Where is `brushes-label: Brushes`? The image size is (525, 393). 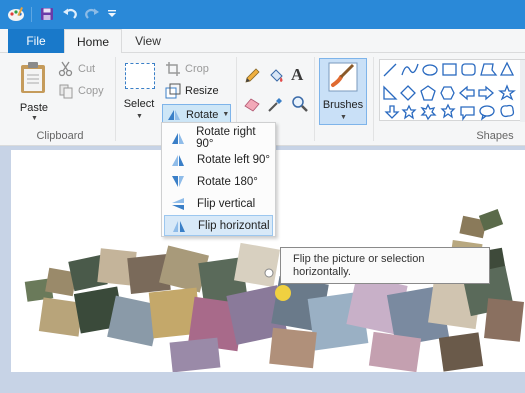
brushes-label: Brushes is located at coordinates (343, 105).